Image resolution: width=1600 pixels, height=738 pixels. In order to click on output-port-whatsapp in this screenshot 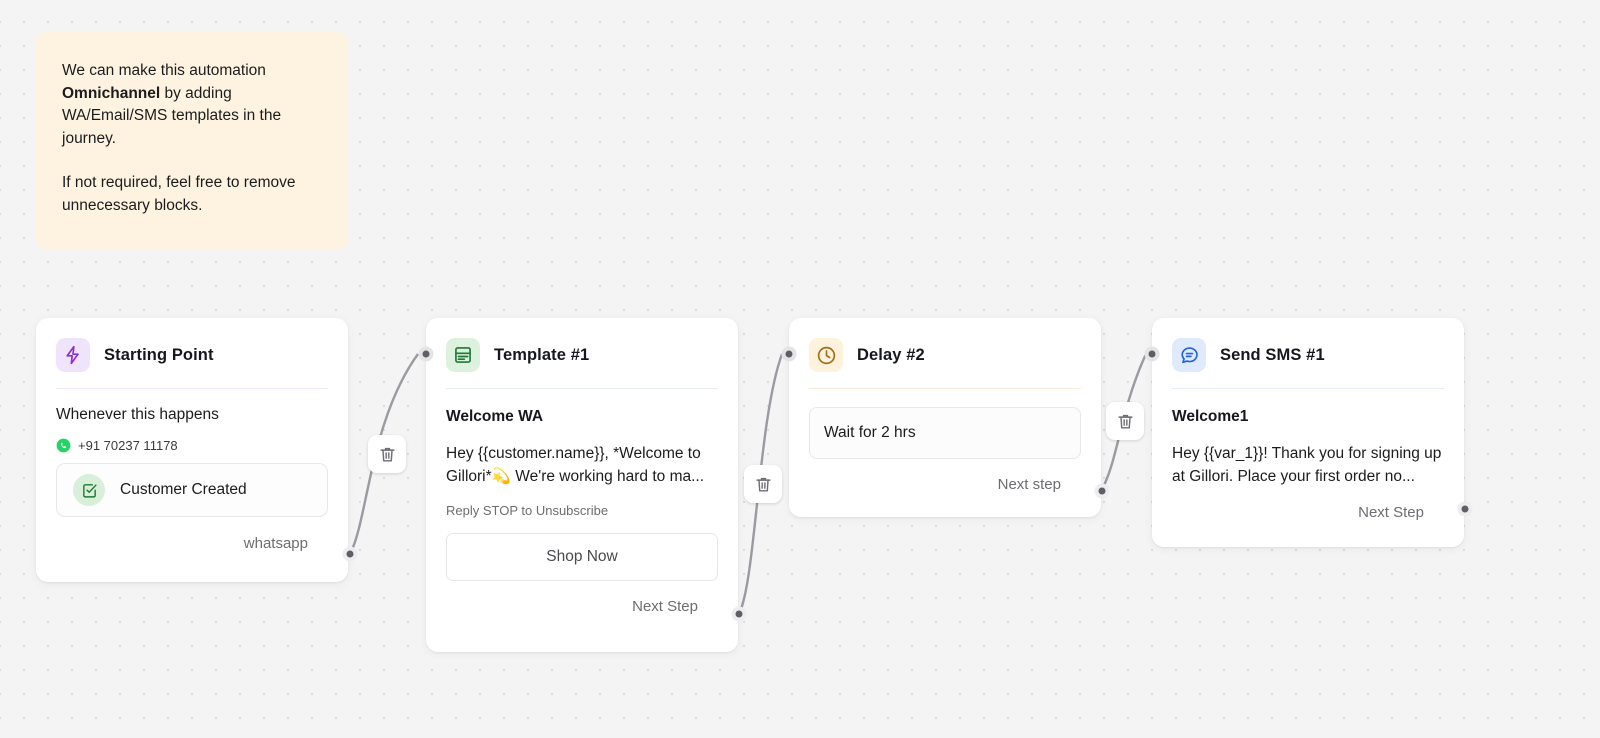, I will do `click(350, 554)`.